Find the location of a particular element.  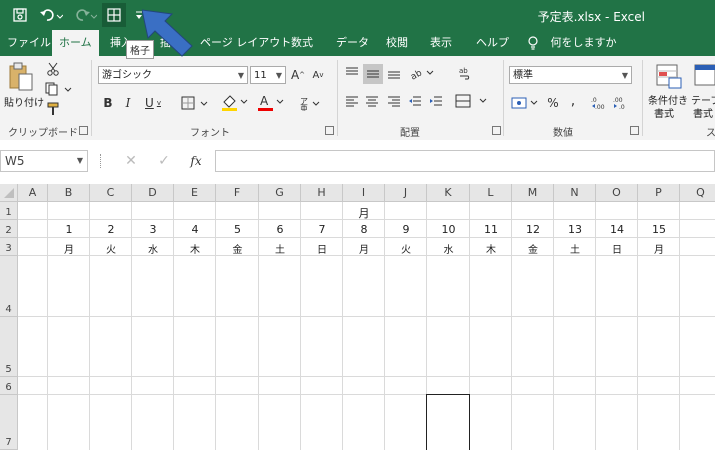

tab-home: ホーム is located at coordinates (75, 43).